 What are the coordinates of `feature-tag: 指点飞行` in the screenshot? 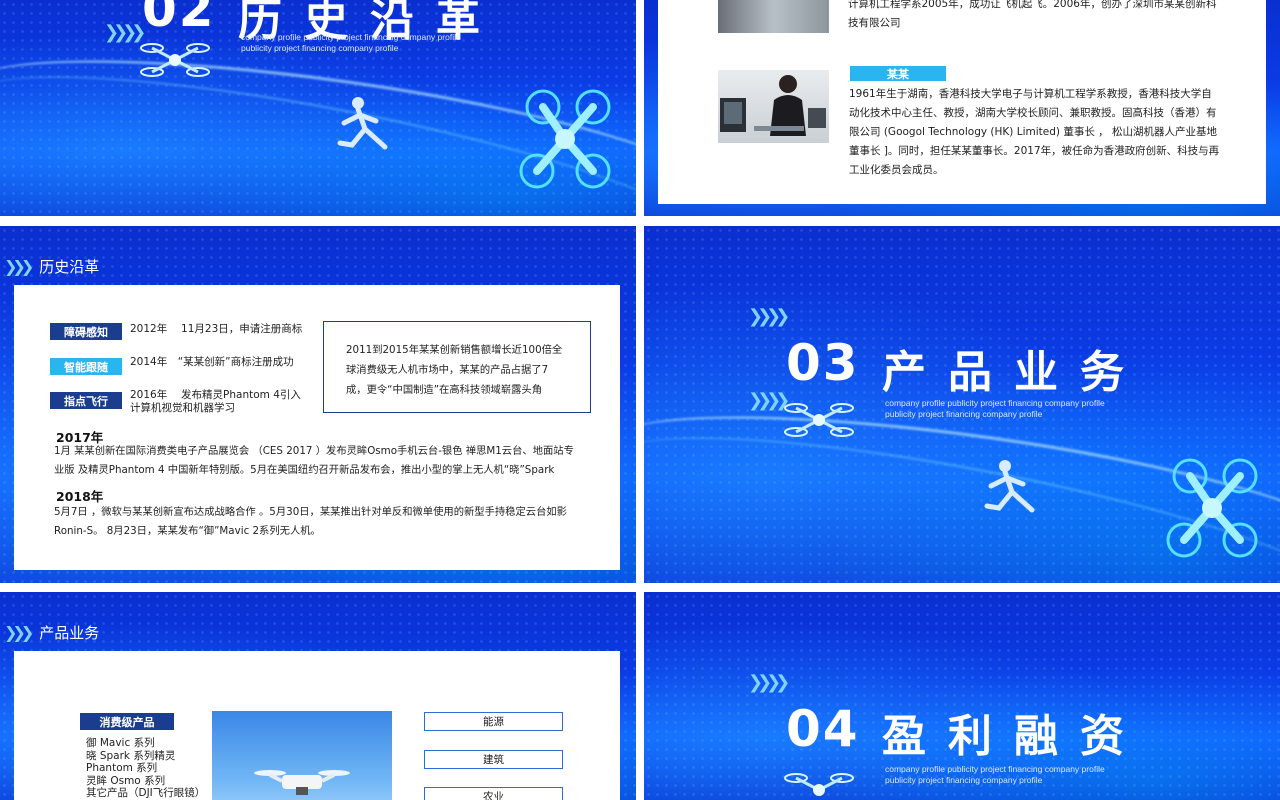 It's located at (86, 400).